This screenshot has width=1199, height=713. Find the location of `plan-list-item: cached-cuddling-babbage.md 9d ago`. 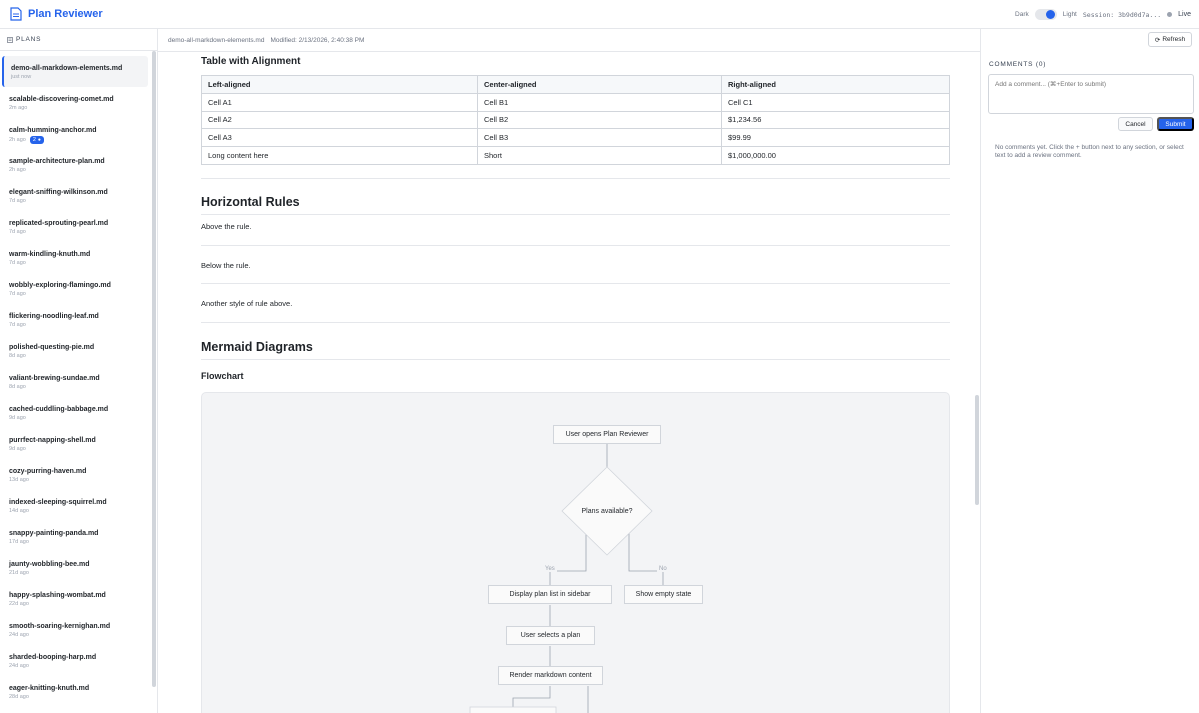

plan-list-item: cached-cuddling-babbage.md 9d ago is located at coordinates (75, 412).